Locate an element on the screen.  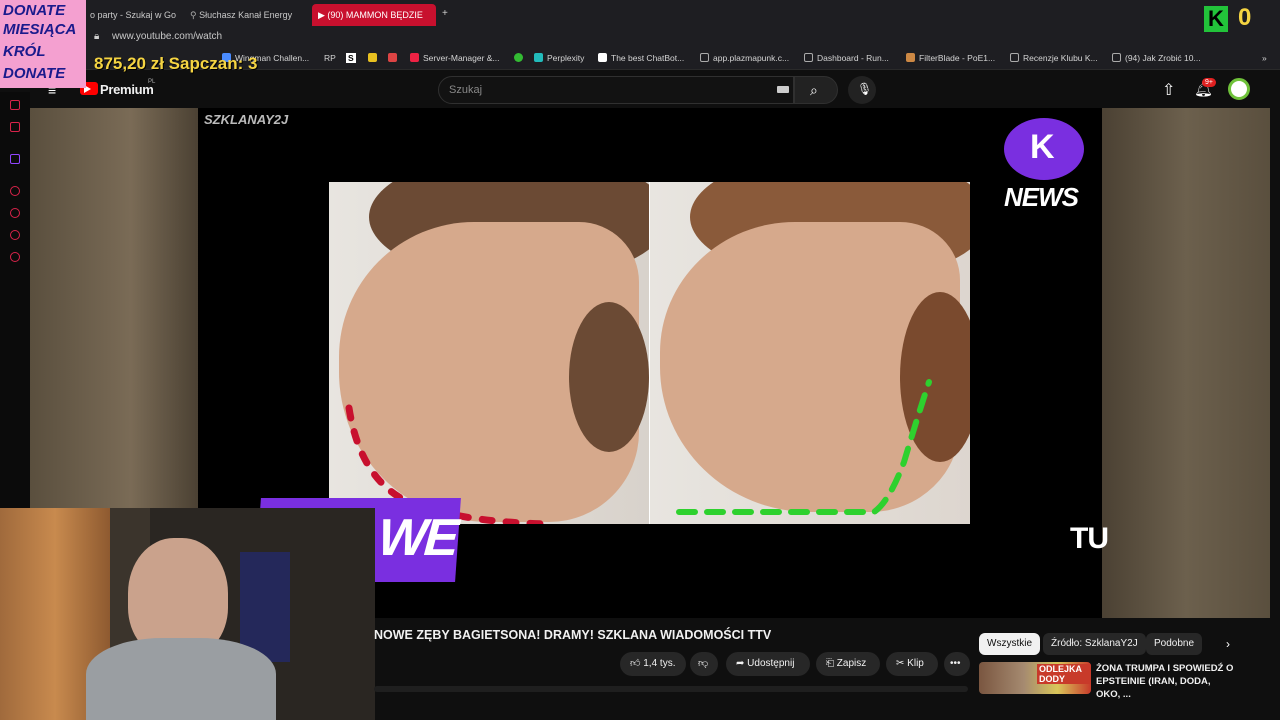
bookmark-icon: ⎗ is located at coordinates (831, 663).